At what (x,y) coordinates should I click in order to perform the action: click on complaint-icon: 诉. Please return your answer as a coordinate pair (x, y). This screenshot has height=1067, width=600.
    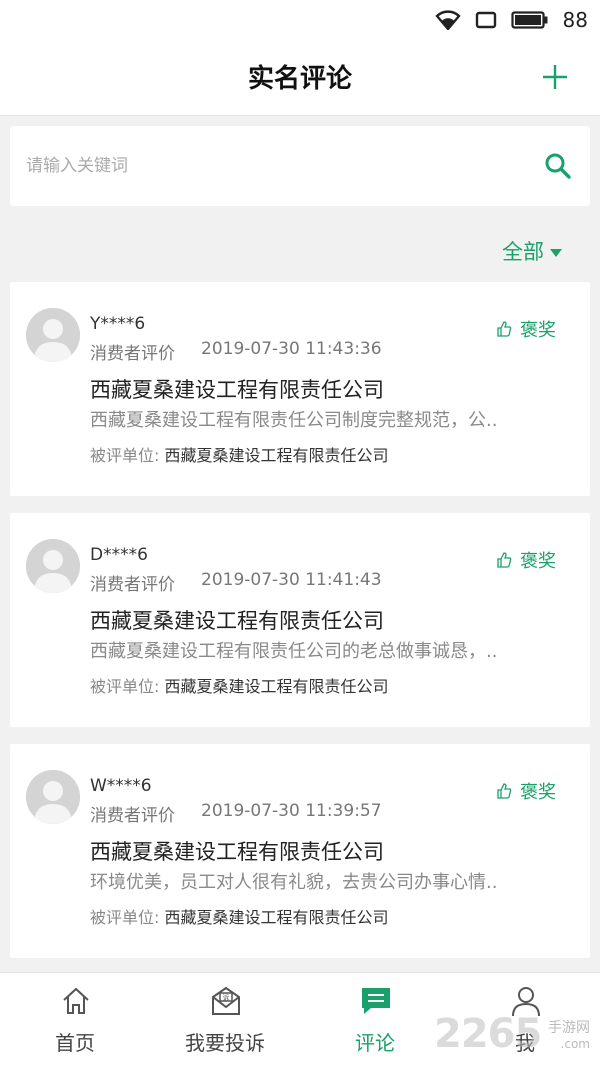
    Looking at the image, I should click on (226, 1000).